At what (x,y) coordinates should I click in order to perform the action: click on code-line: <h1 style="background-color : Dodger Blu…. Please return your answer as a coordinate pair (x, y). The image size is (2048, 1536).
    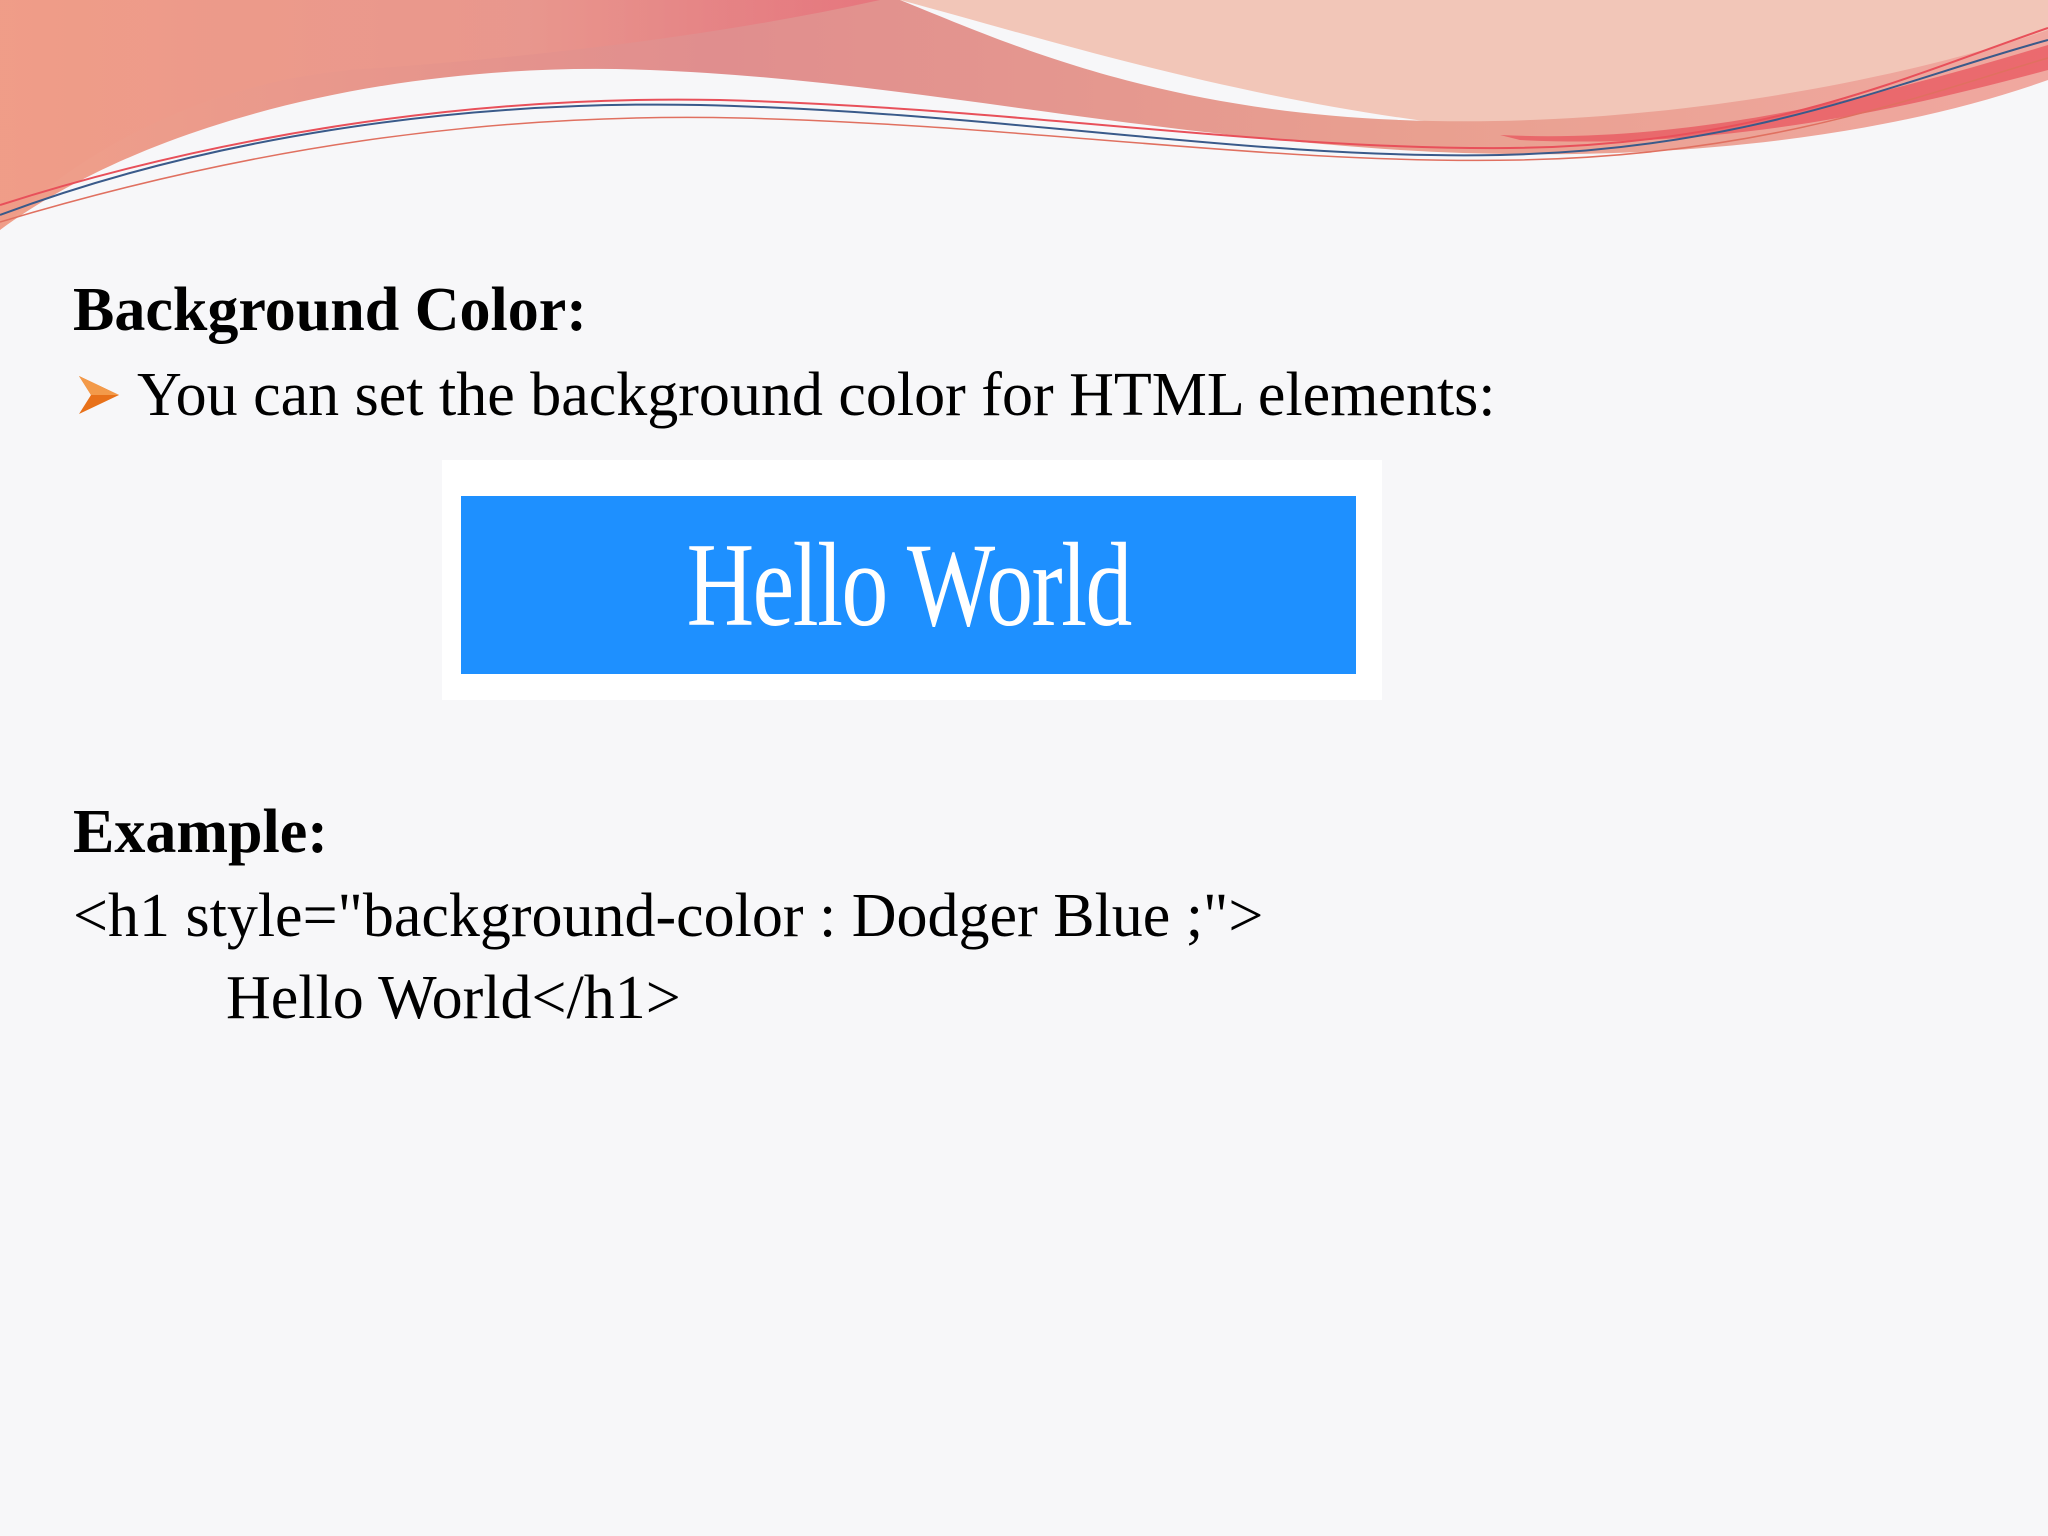
    Looking at the image, I should click on (668, 916).